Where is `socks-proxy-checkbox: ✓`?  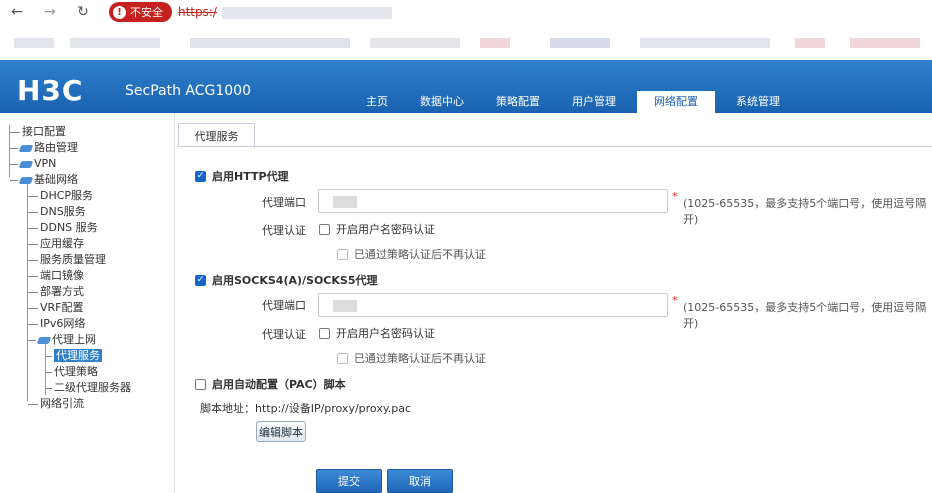 socks-proxy-checkbox: ✓ is located at coordinates (200, 280).